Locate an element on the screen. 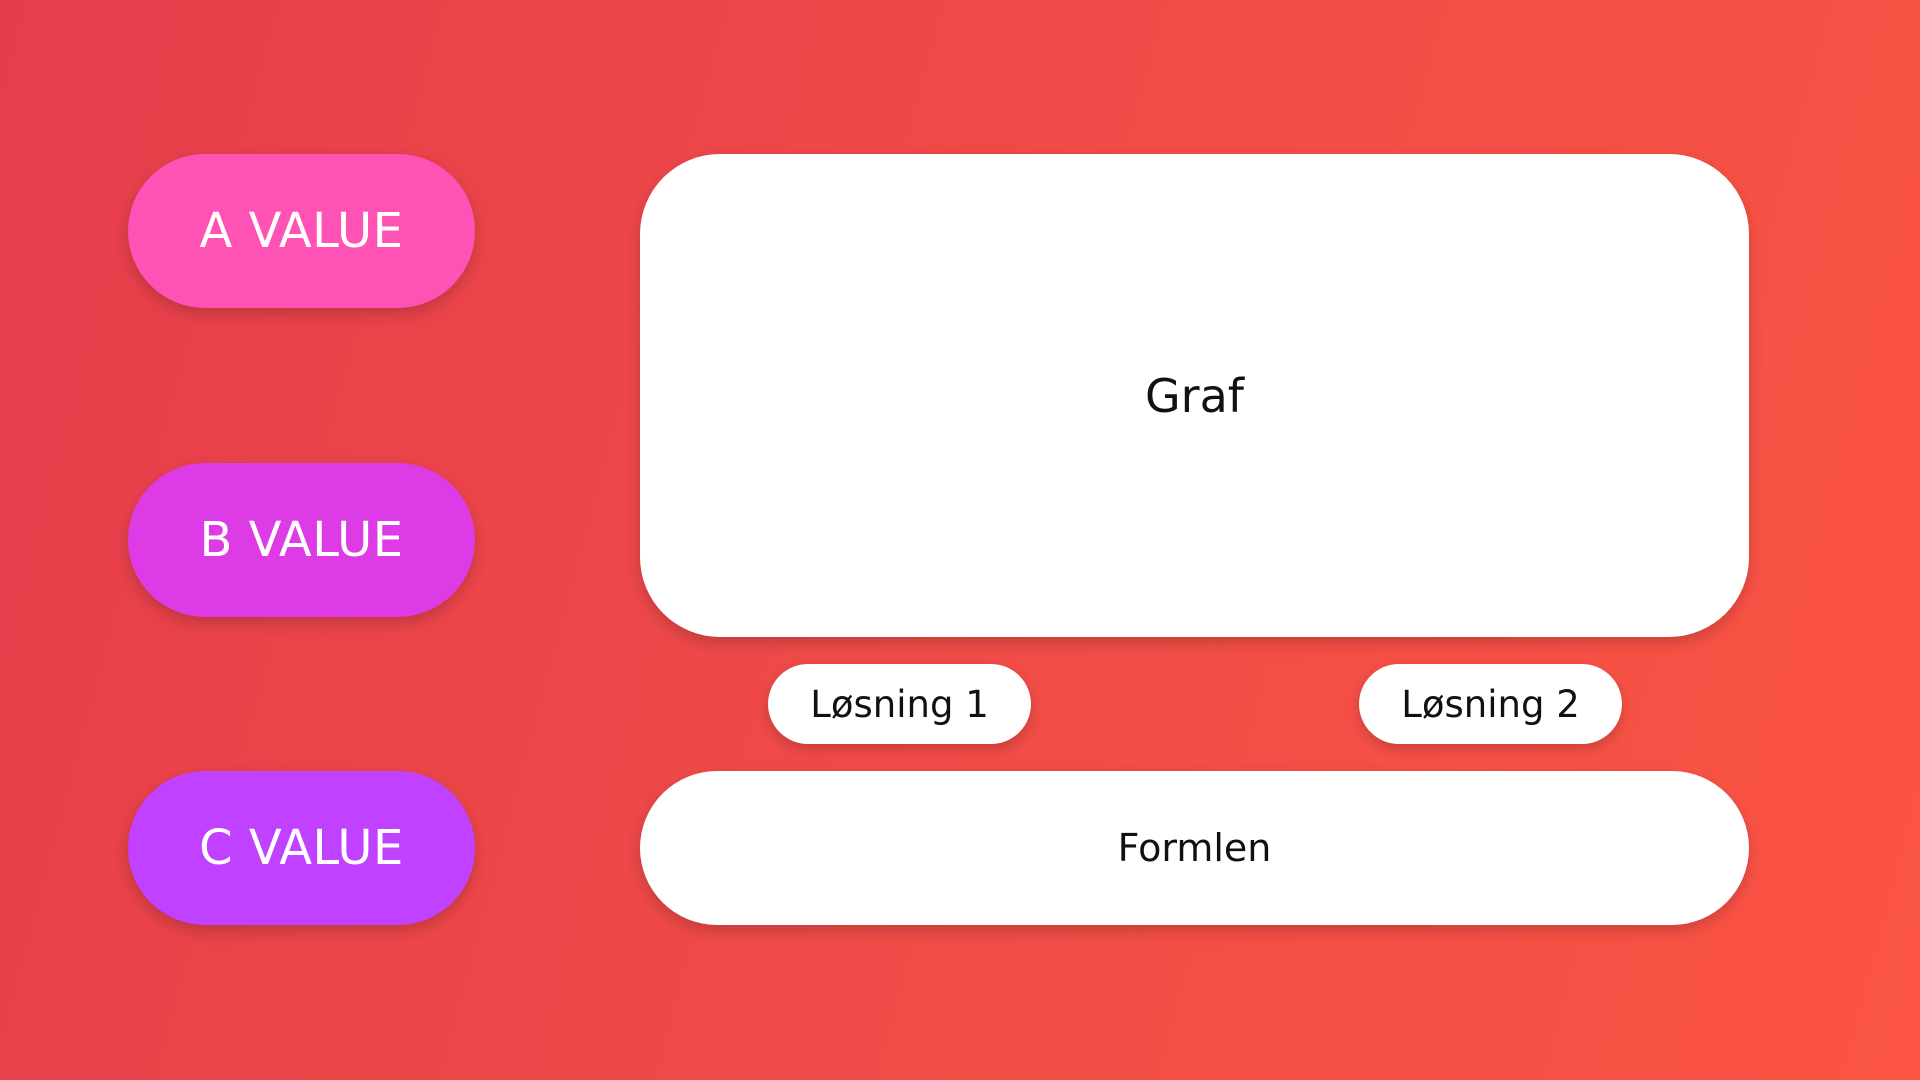  a-value-button: A VALUE is located at coordinates (301, 231).